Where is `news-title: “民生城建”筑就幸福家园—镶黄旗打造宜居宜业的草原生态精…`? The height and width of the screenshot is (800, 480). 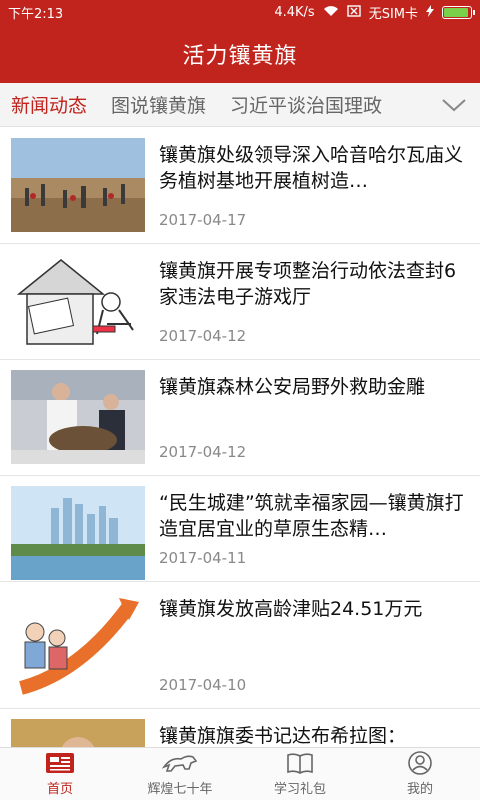 news-title: “民生城建”筑就幸福家园—镶黄旗打造宜居宜业的草原生态精… is located at coordinates (311, 515).